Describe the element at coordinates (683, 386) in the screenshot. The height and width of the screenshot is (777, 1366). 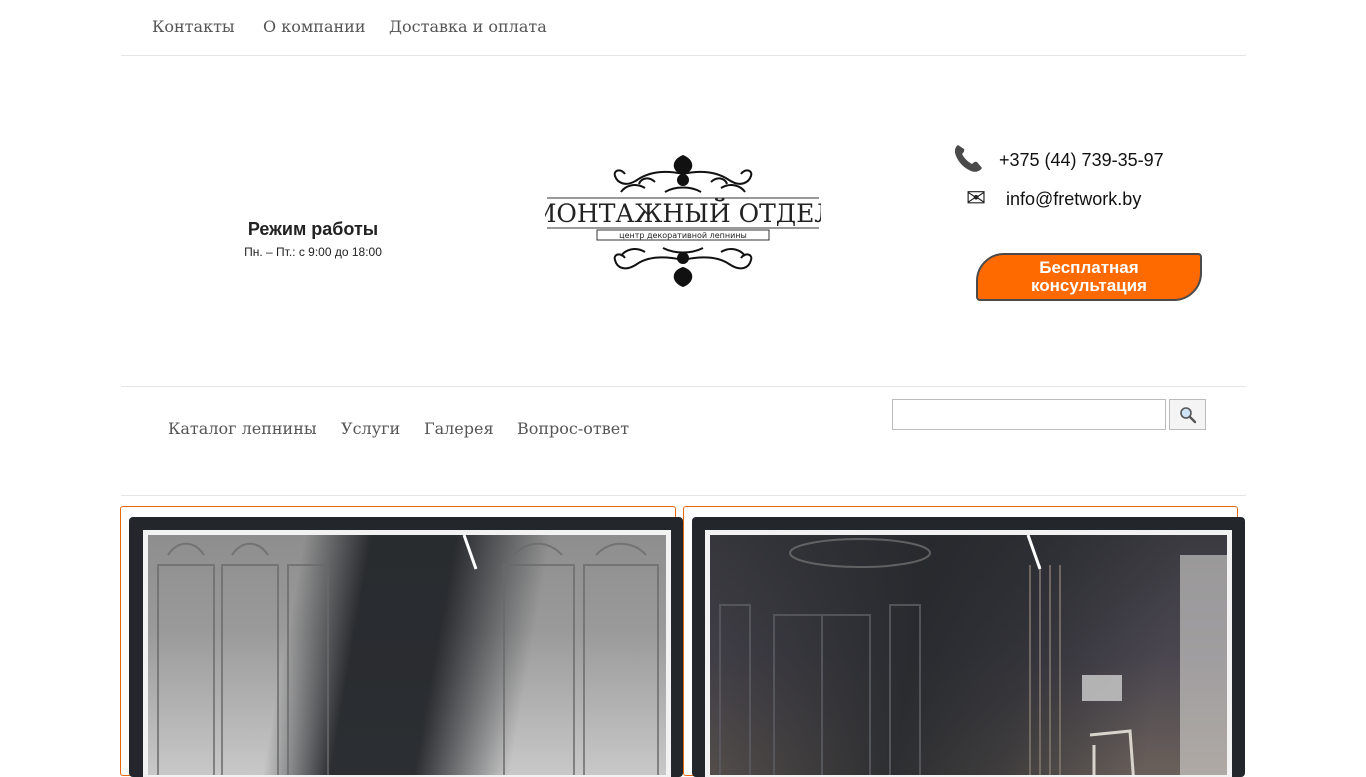
I see `header-divider` at that location.